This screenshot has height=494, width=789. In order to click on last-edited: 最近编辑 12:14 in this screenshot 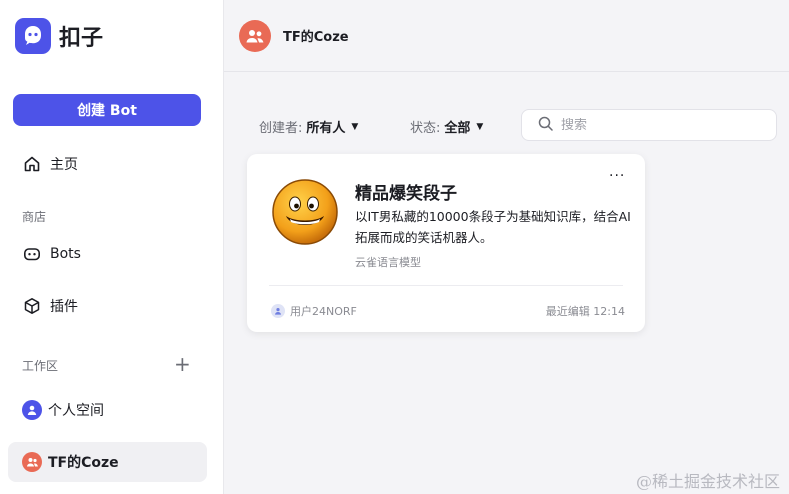, I will do `click(585, 311)`.